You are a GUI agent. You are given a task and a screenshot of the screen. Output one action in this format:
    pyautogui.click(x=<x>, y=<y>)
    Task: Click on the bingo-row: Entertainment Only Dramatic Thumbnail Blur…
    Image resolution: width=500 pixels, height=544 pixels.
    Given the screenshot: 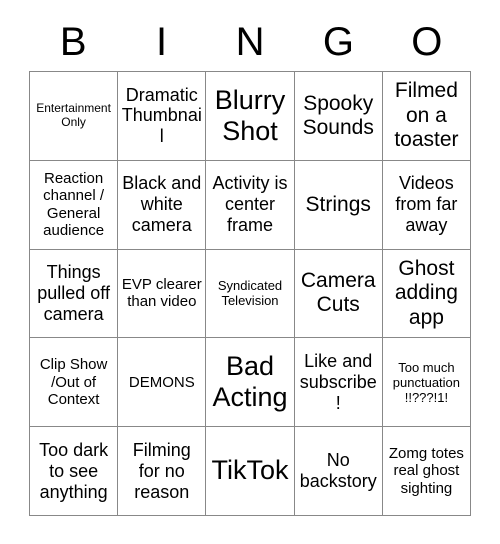 What is the action you would take?
    pyautogui.click(x=251, y=116)
    